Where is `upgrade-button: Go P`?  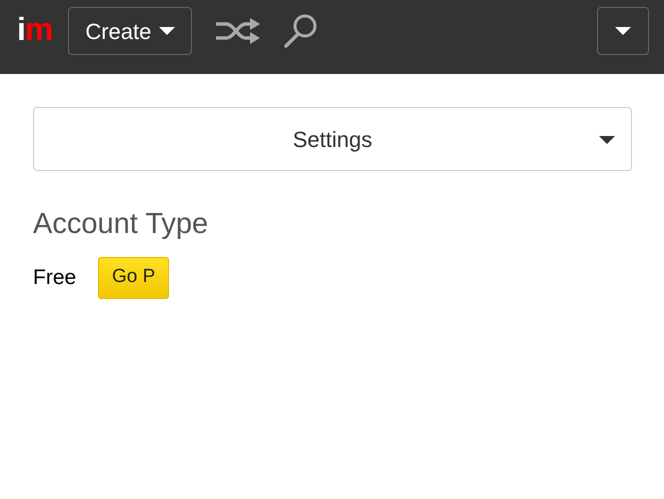 upgrade-button: Go P is located at coordinates (134, 277).